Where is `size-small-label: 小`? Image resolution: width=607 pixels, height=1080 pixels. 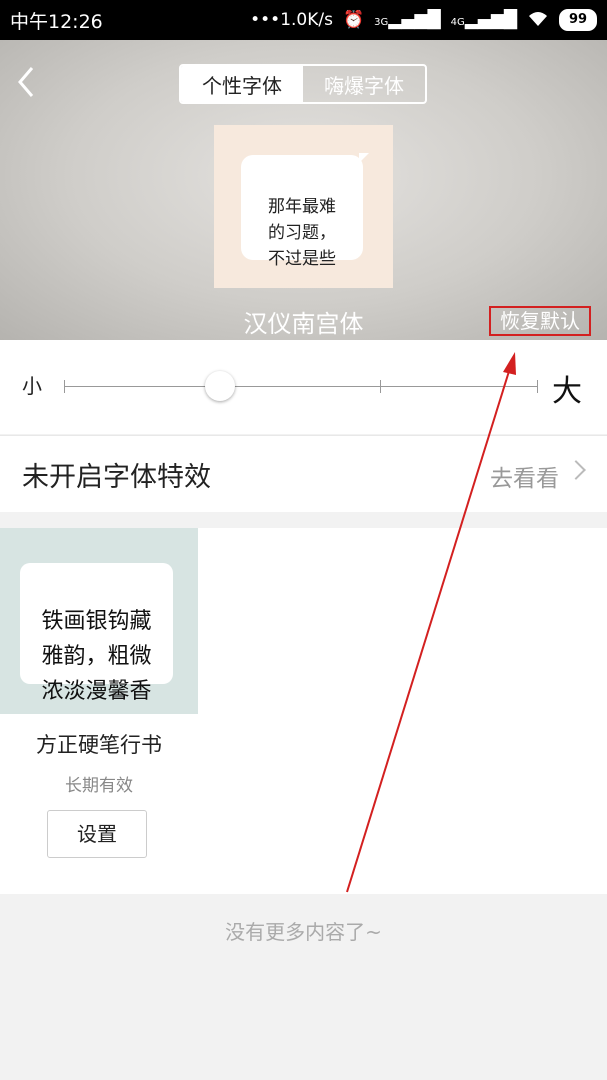 size-small-label: 小 is located at coordinates (32, 386).